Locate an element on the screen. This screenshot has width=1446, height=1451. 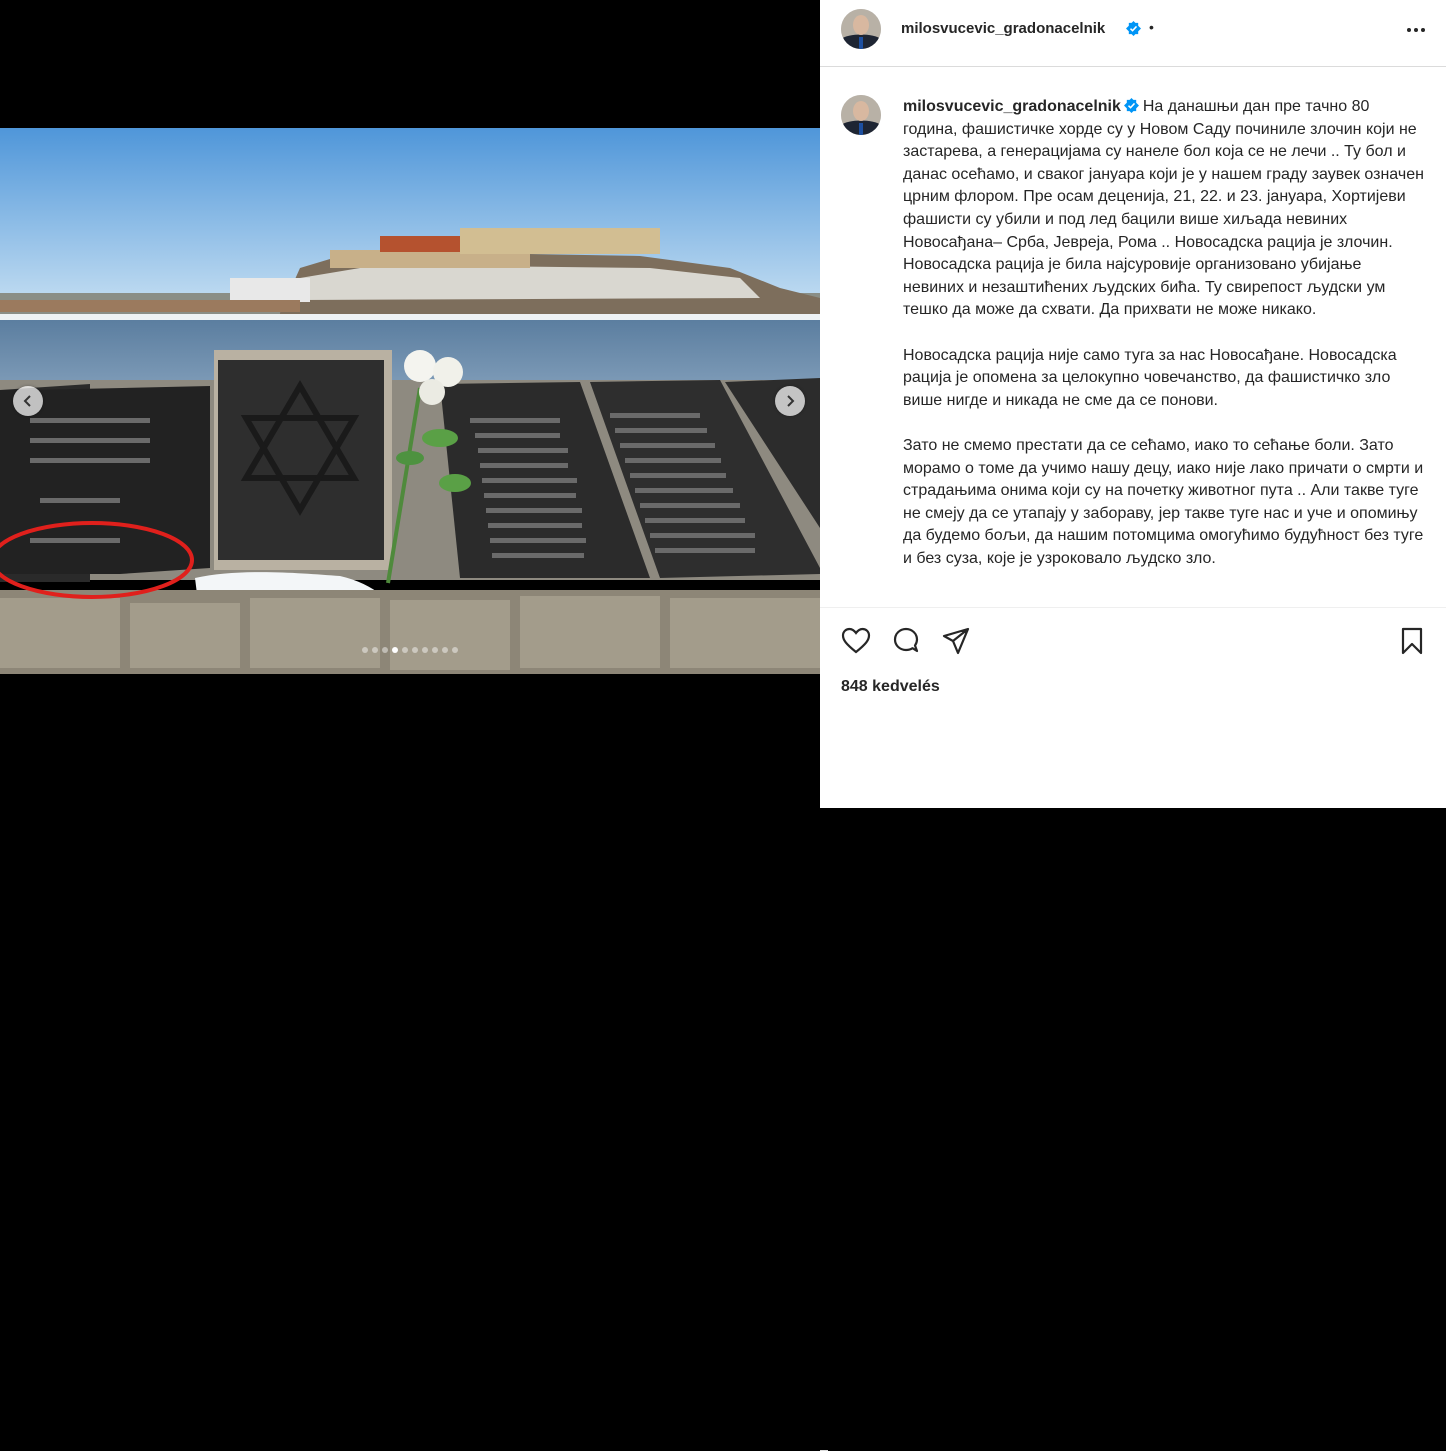
caption-avatar is located at coordinates (861, 115).